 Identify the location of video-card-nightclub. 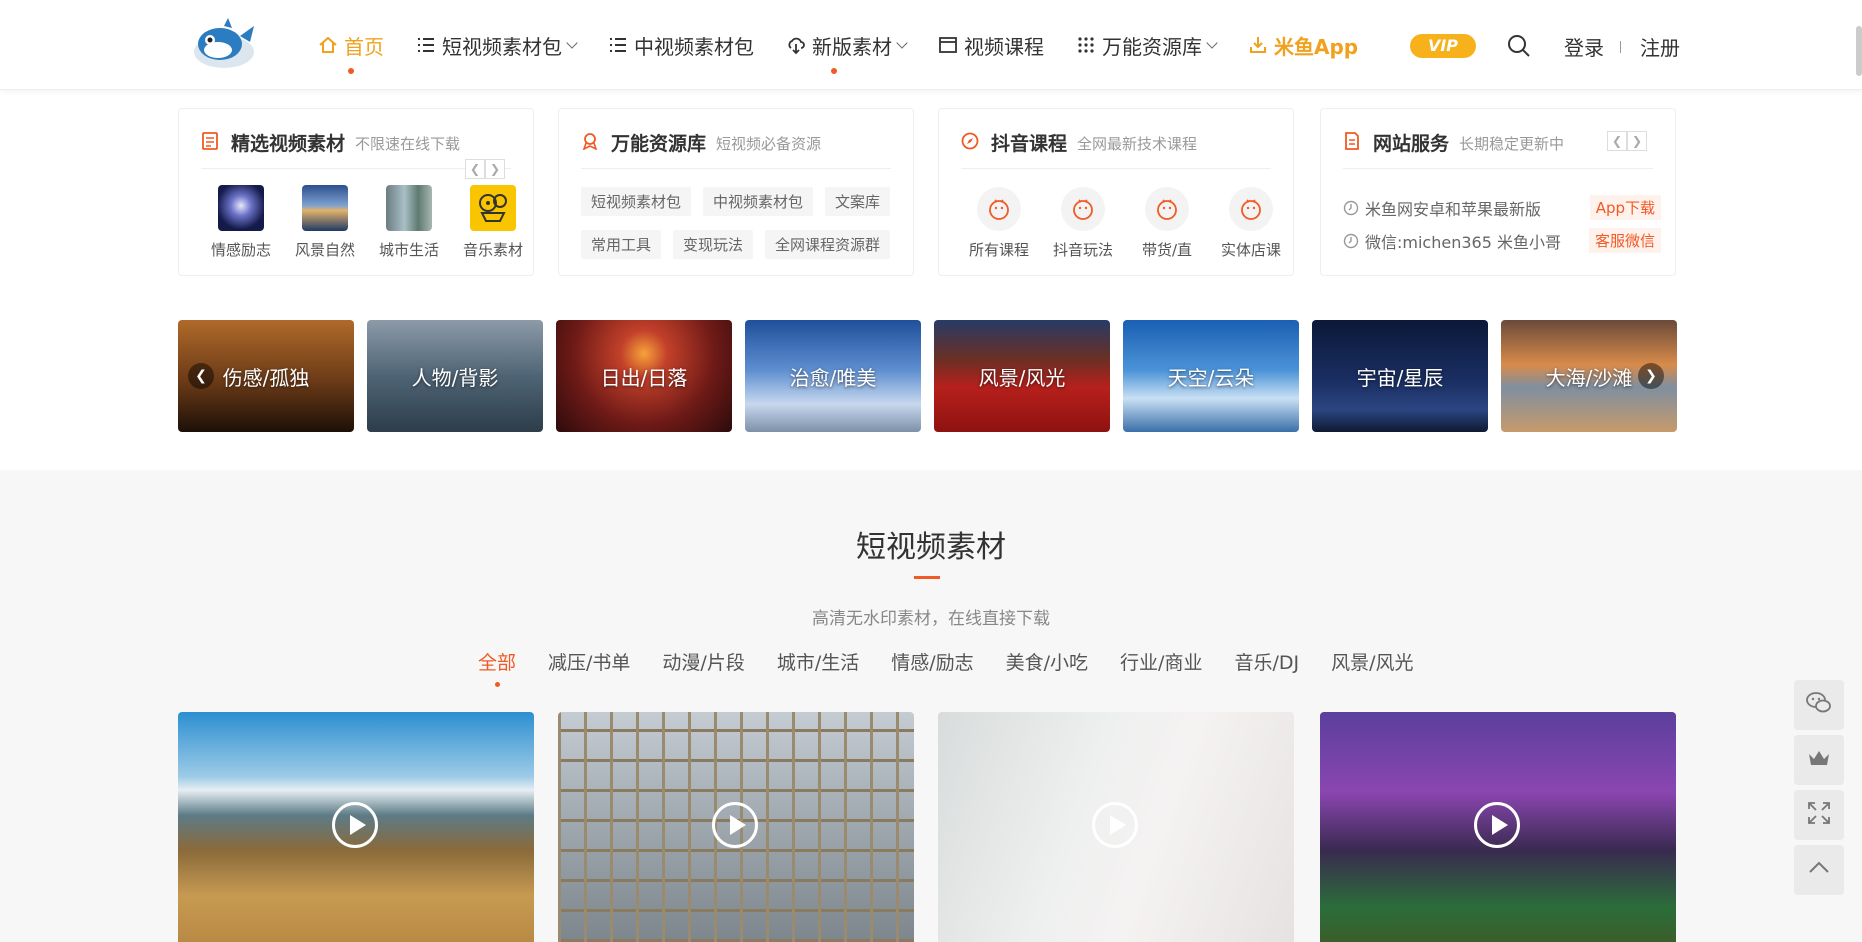
(1498, 827).